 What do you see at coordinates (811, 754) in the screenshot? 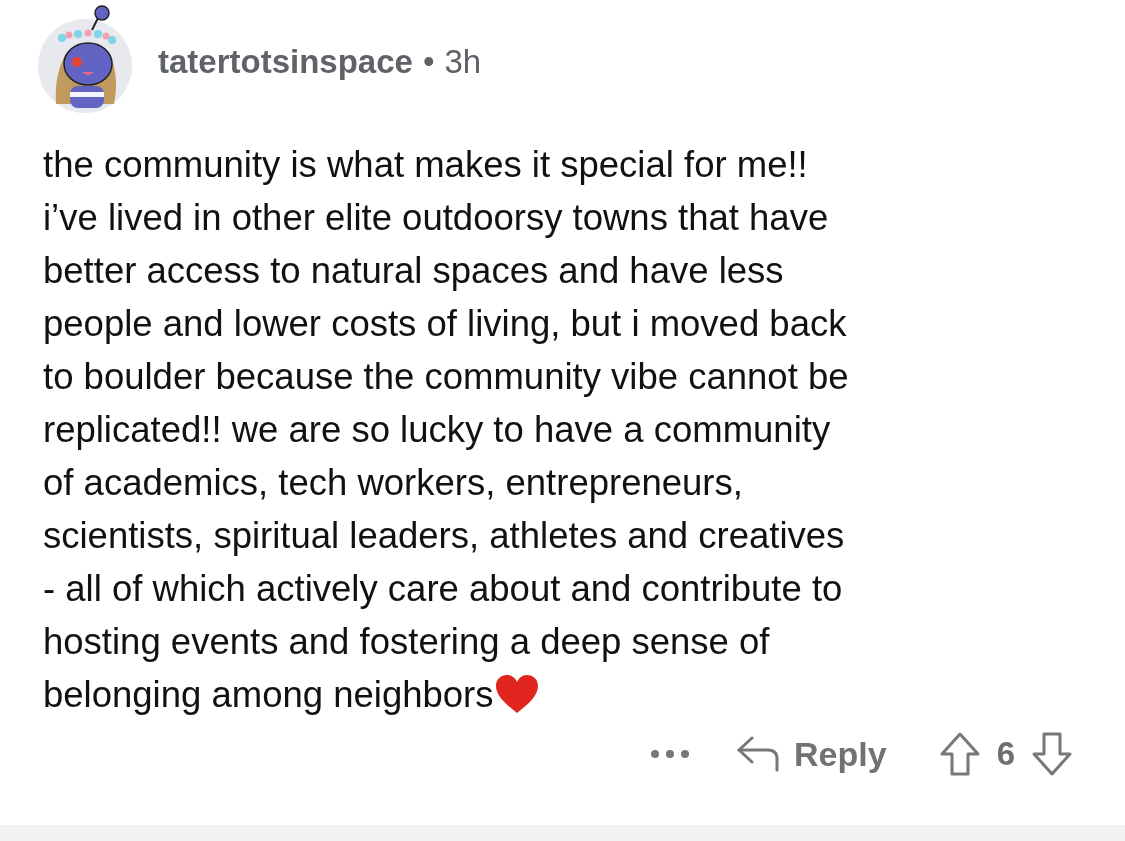
I see `reply-button: Reply` at bounding box center [811, 754].